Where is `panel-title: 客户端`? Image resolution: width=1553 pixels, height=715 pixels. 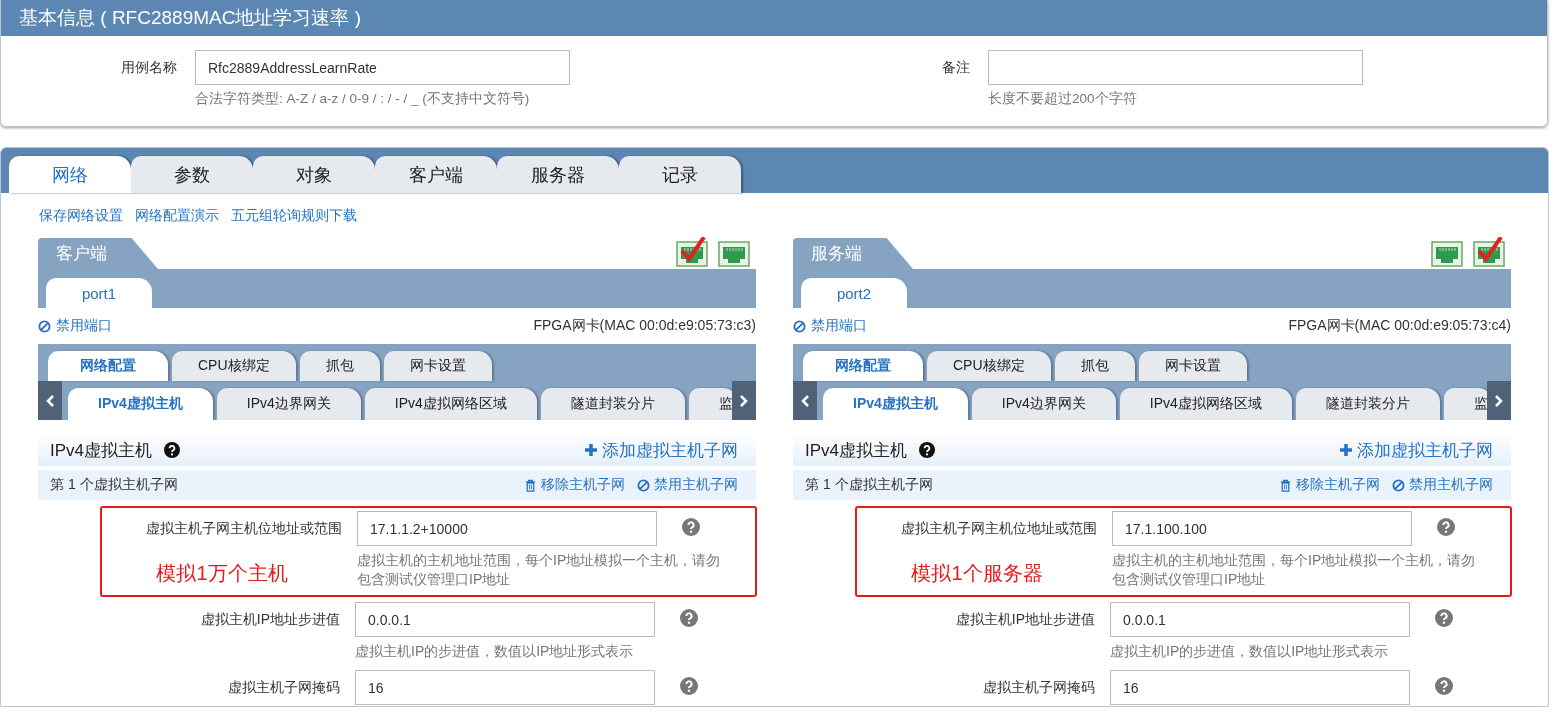
panel-title: 客户端 is located at coordinates (81, 254).